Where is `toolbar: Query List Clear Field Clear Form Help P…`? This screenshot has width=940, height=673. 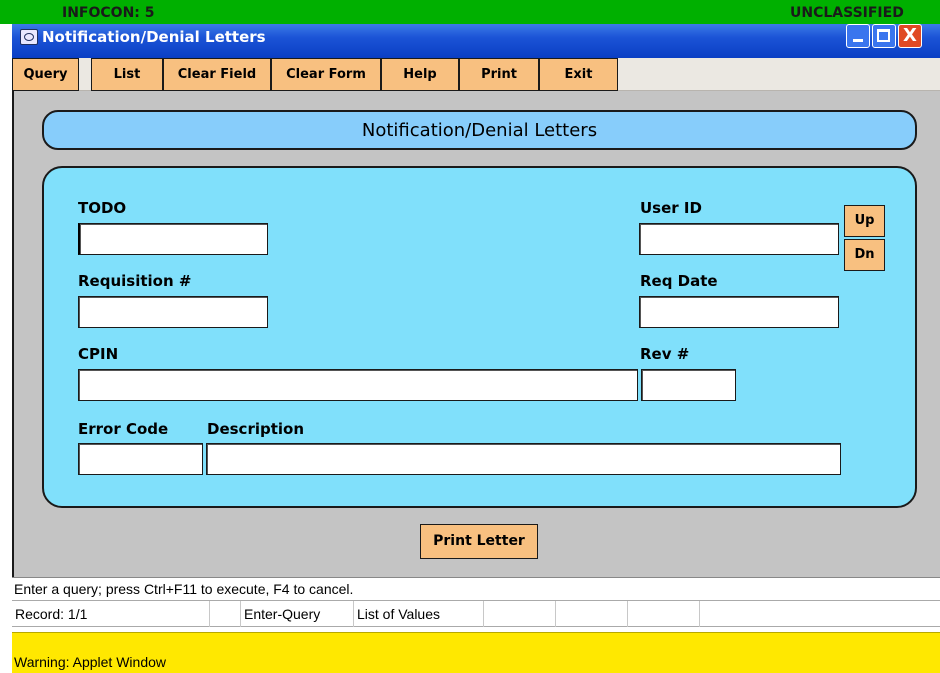
toolbar: Query List Clear Field Clear Form Help P… is located at coordinates (476, 74).